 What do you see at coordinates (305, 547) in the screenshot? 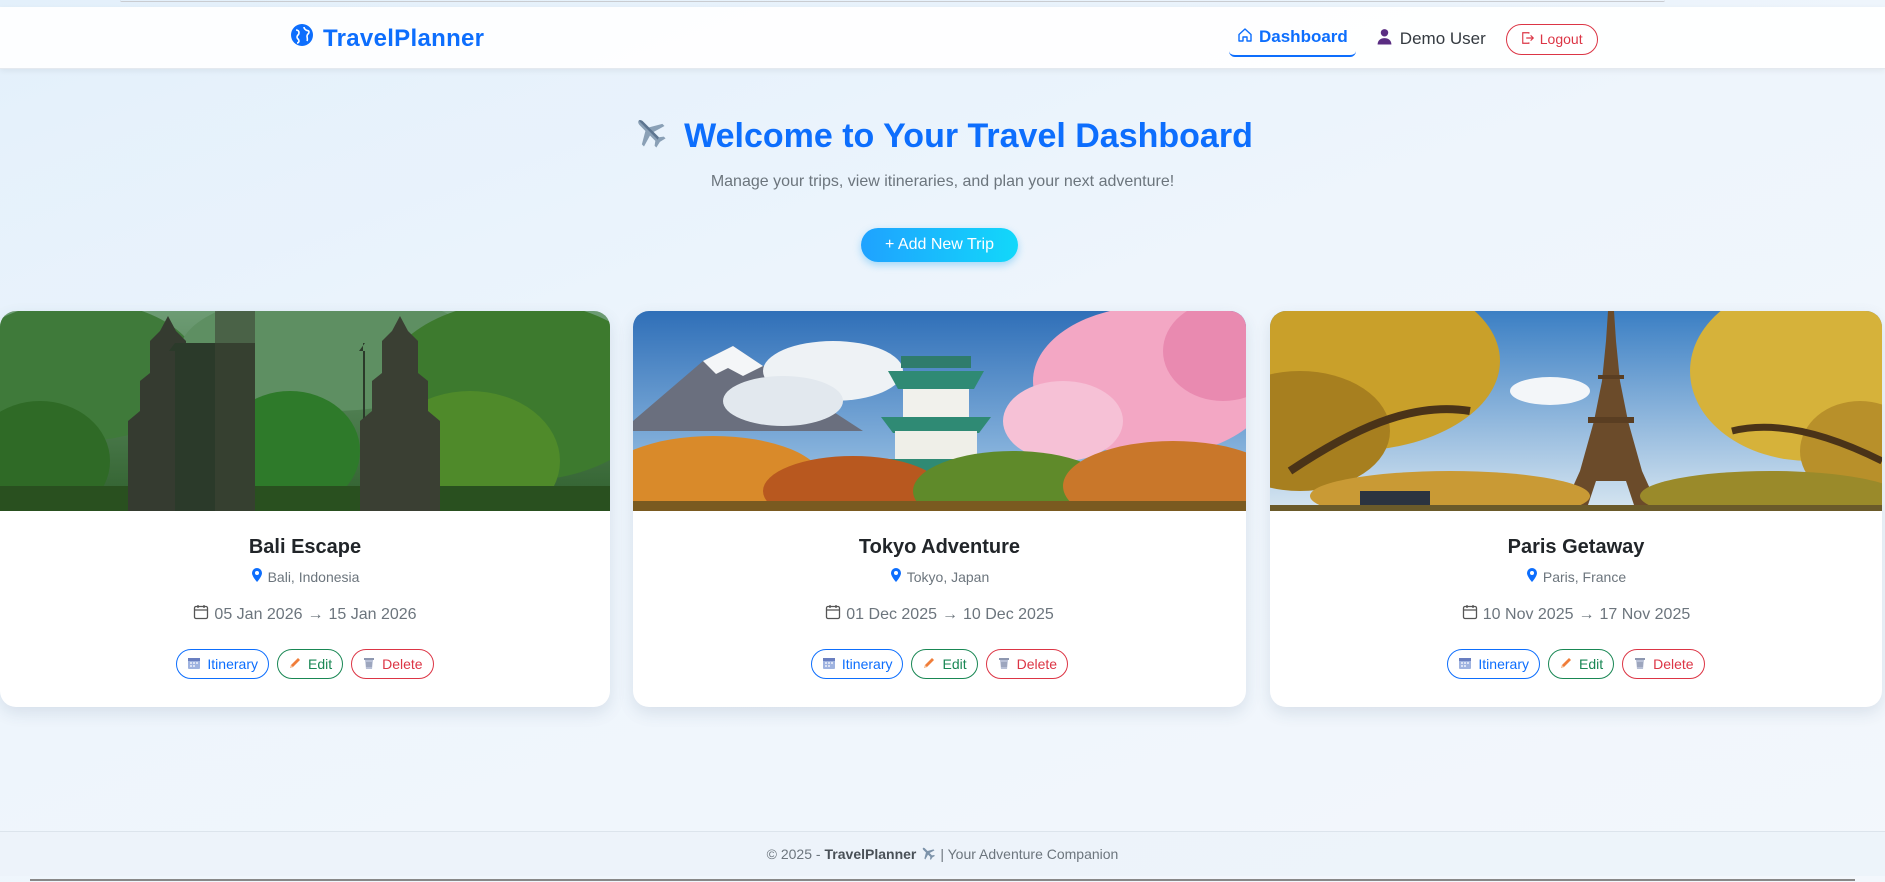
I see `trip-title: Bali Escape` at bounding box center [305, 547].